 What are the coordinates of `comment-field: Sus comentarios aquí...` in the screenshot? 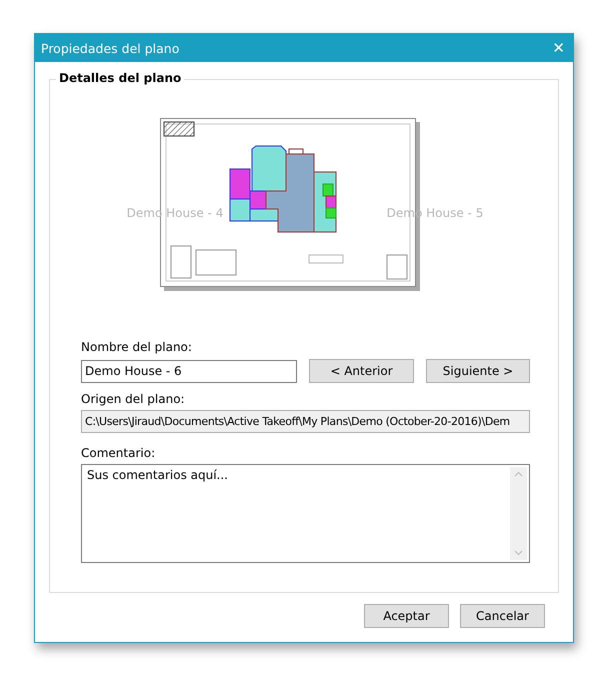 It's located at (305, 513).